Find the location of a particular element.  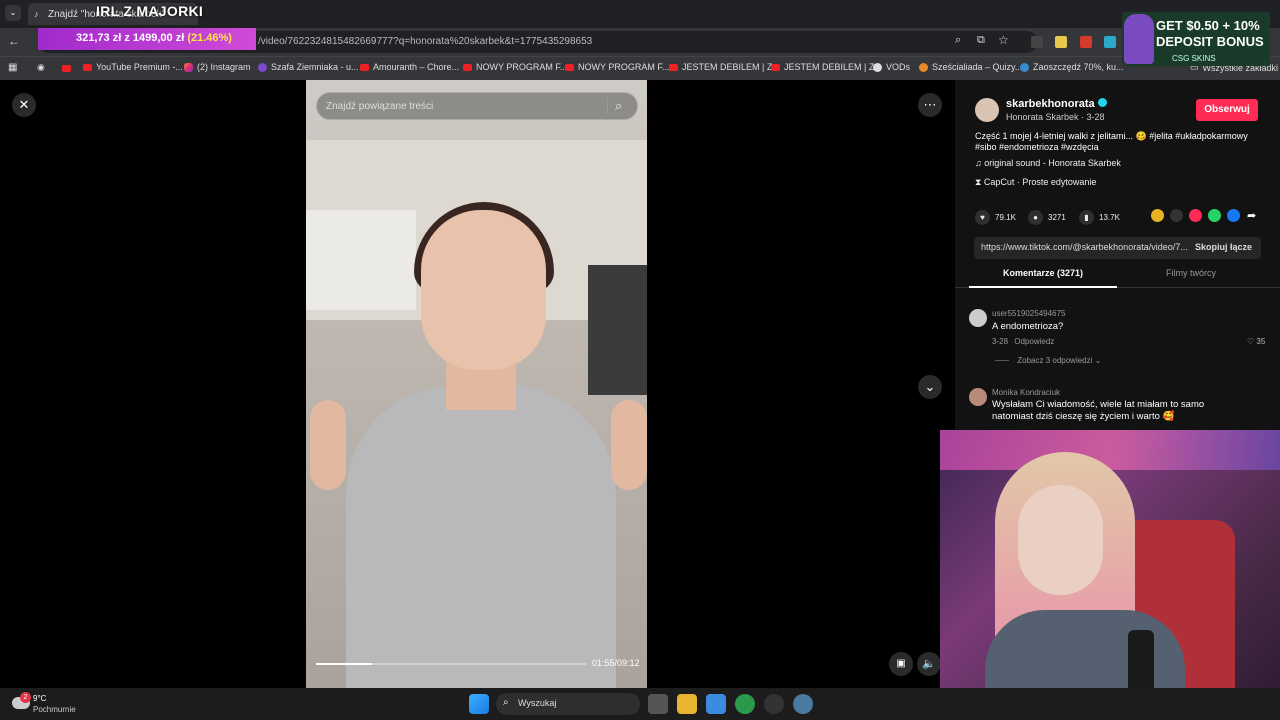

share-arrow-icon: ➦ is located at coordinates (1251, 215).